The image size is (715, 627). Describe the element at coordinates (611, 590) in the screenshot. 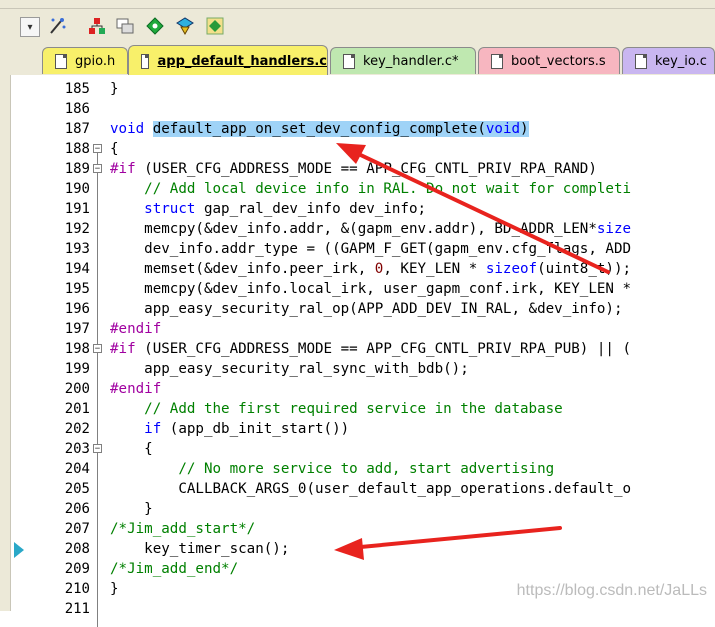

I see `watermark: https://blog.csdn.net/JaLLs` at that location.